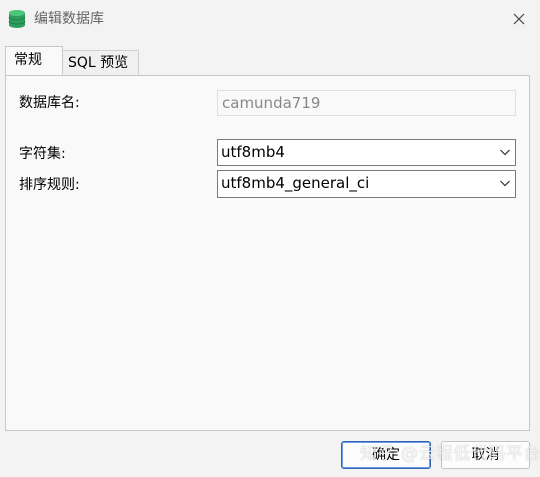  Describe the element at coordinates (366, 103) in the screenshot. I see `db-name-field: camunda719` at that location.